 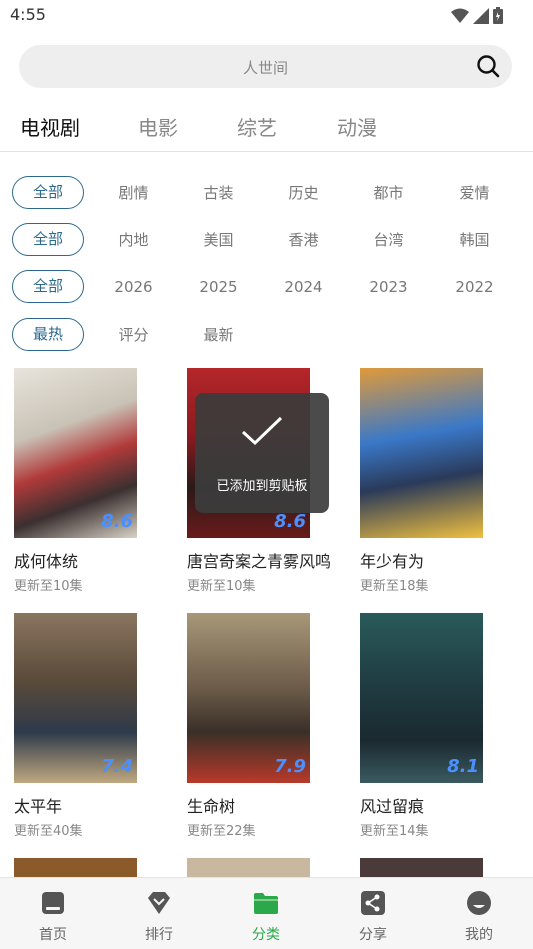 I want to click on show-title: 太平年, so click(x=38, y=805).